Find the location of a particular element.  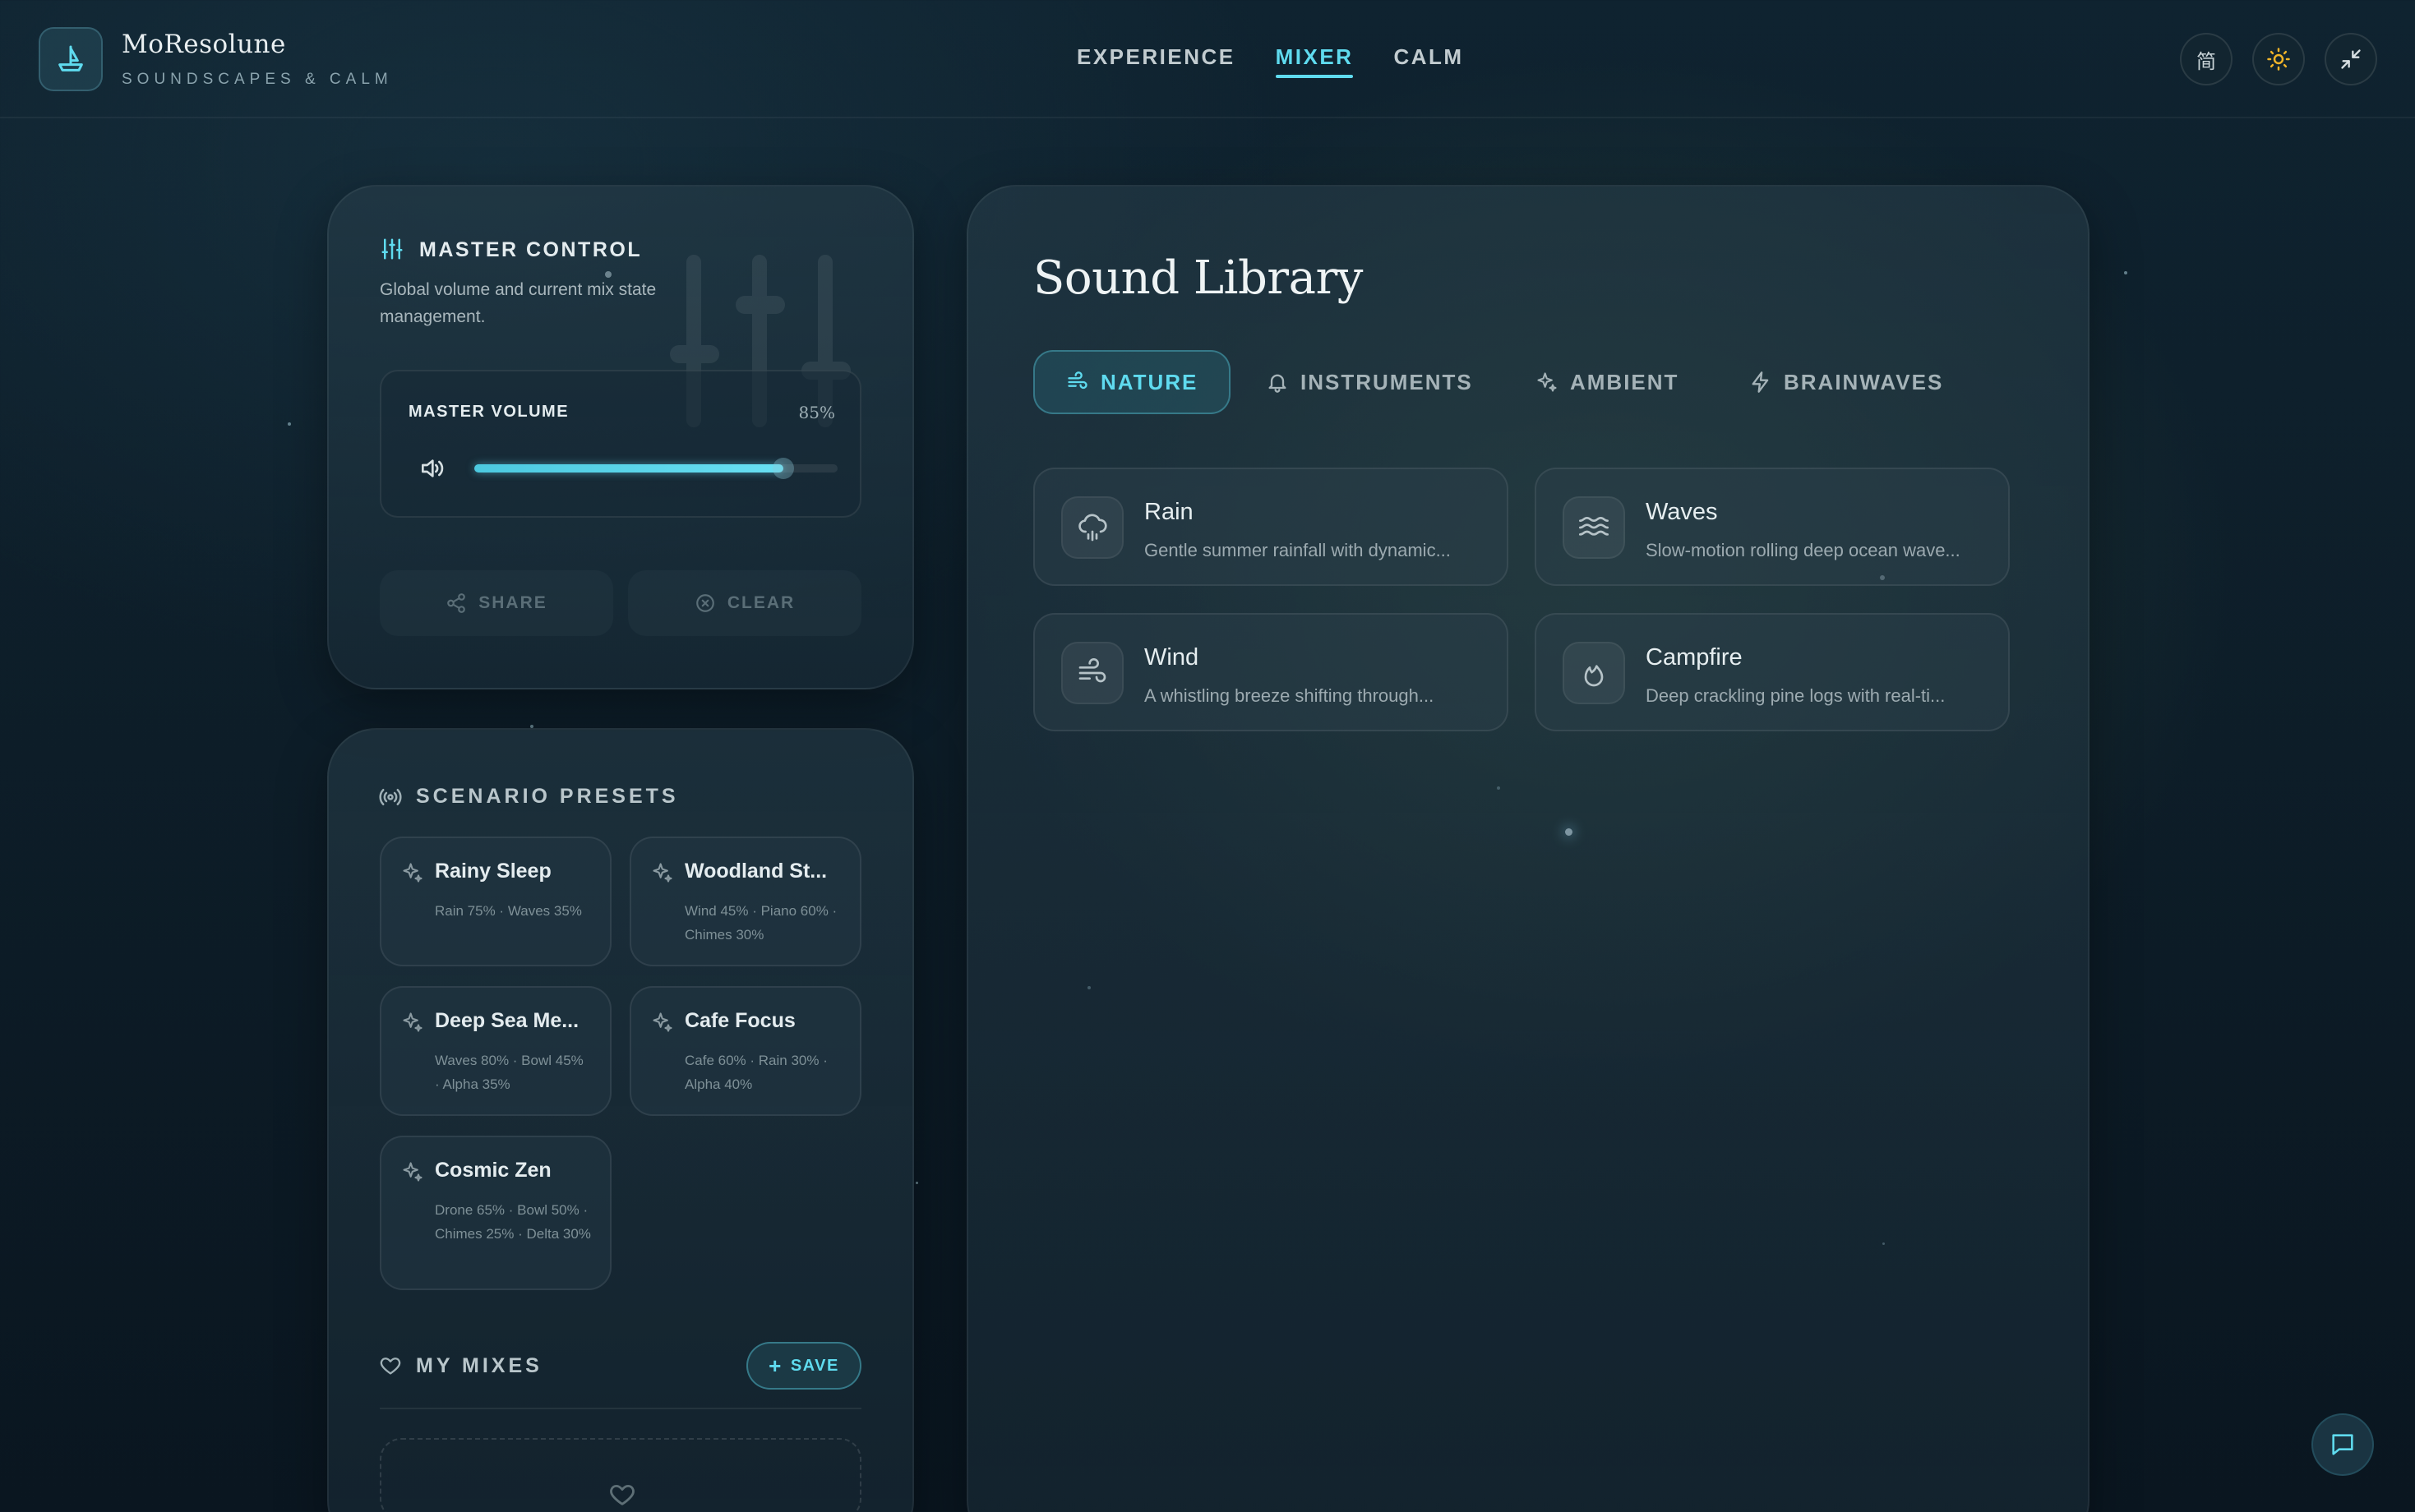

tab-nature: NATURE is located at coordinates (1132, 382).